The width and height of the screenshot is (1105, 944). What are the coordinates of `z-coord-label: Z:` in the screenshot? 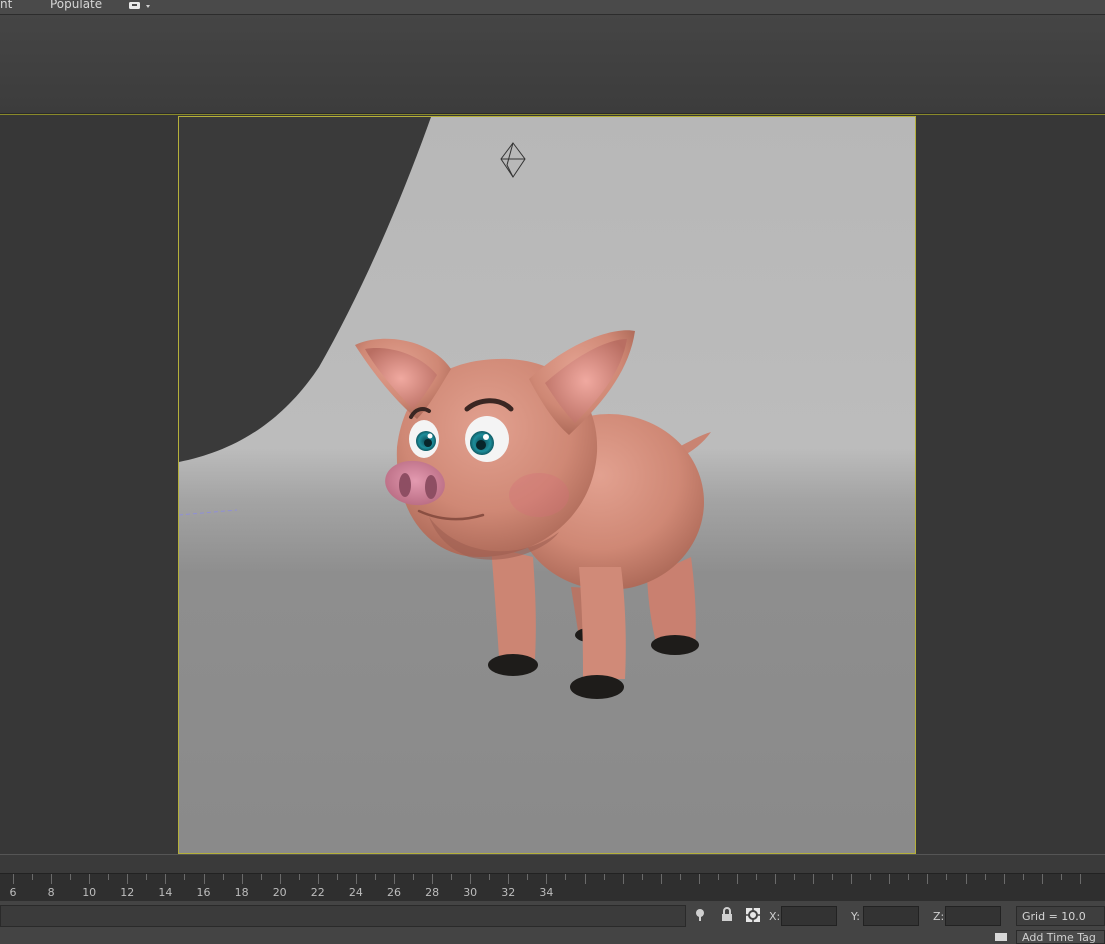 It's located at (939, 916).